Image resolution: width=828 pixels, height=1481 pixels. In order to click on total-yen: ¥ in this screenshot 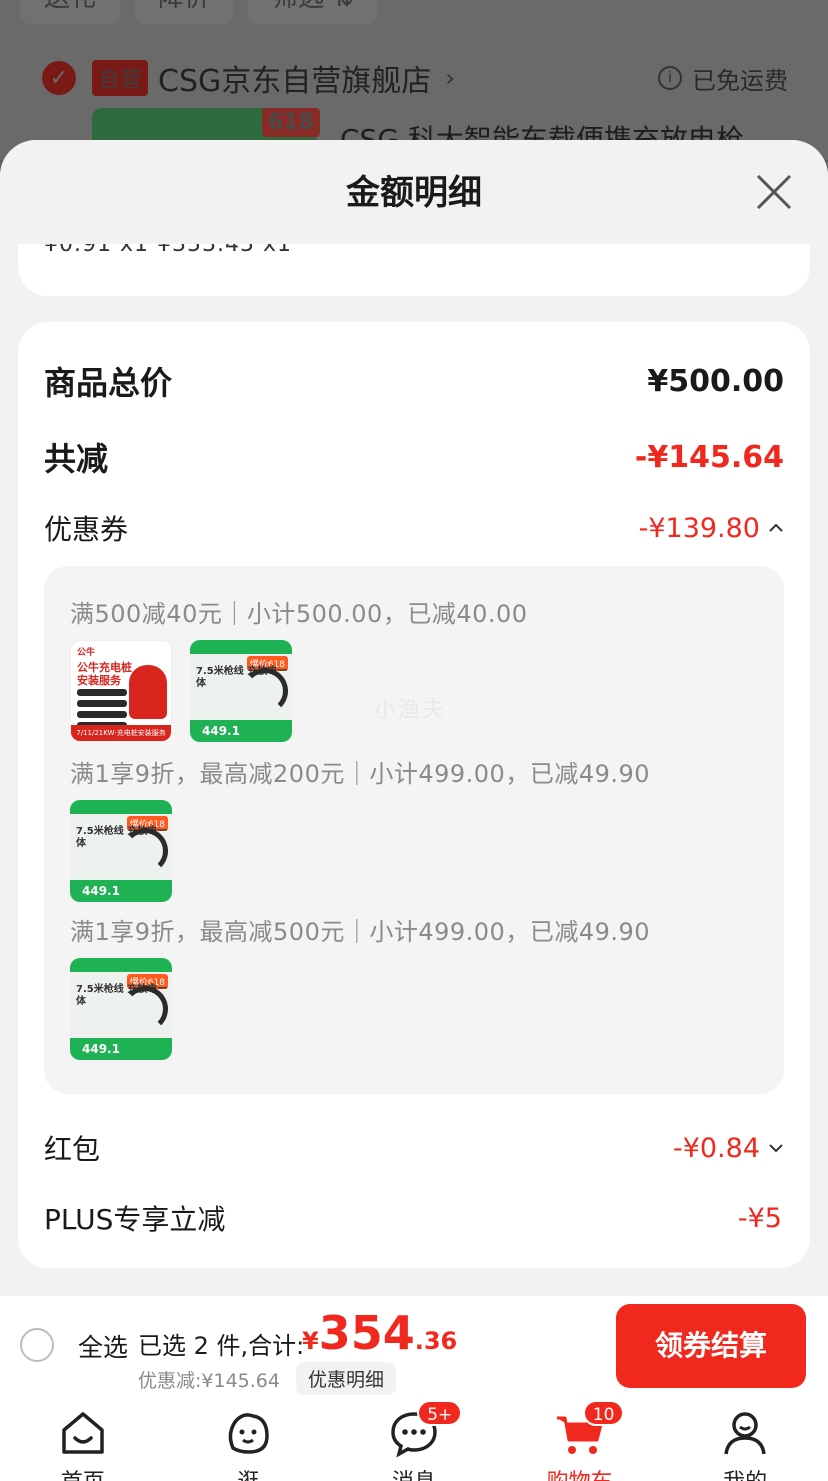, I will do `click(310, 1341)`.